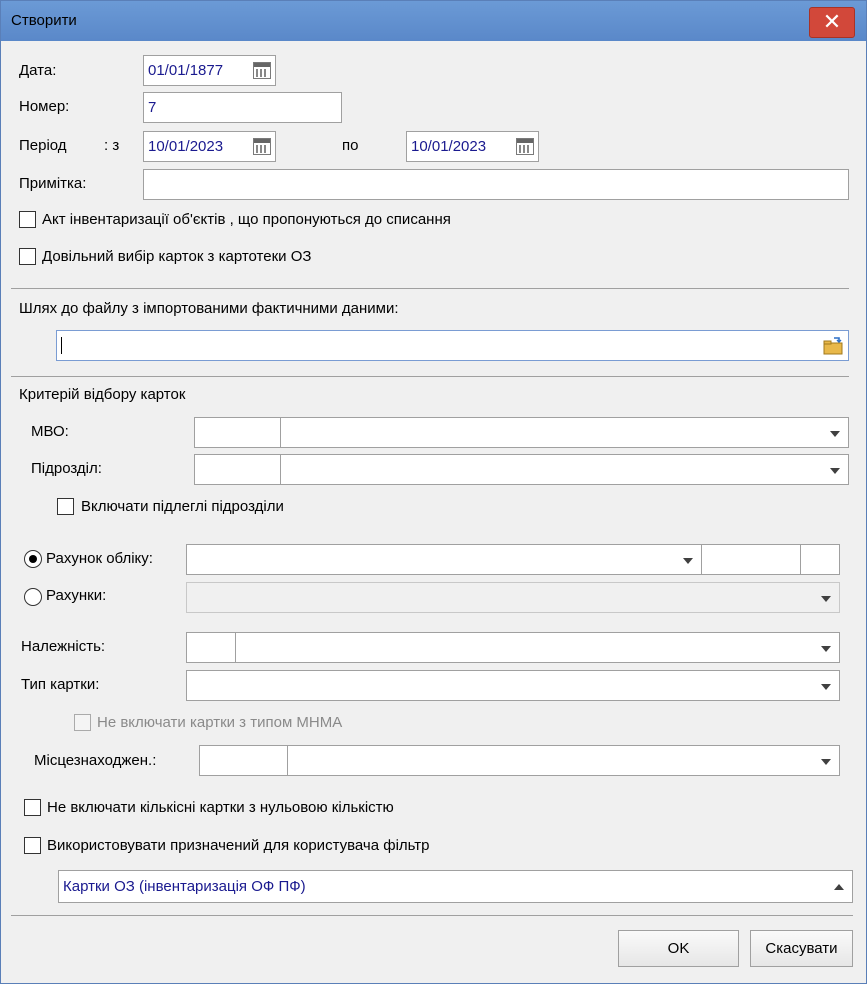 The height and width of the screenshot is (984, 867). I want to click on date-field: 01/01/1877, so click(209, 70).